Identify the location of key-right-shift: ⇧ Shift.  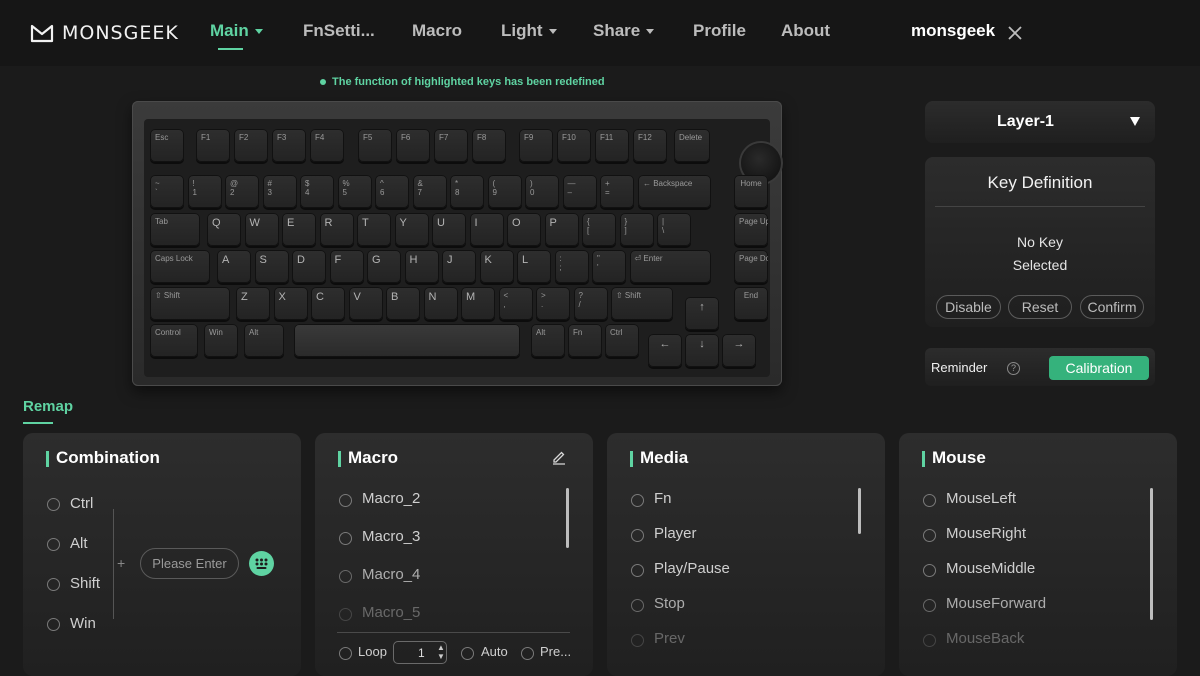
(642, 303).